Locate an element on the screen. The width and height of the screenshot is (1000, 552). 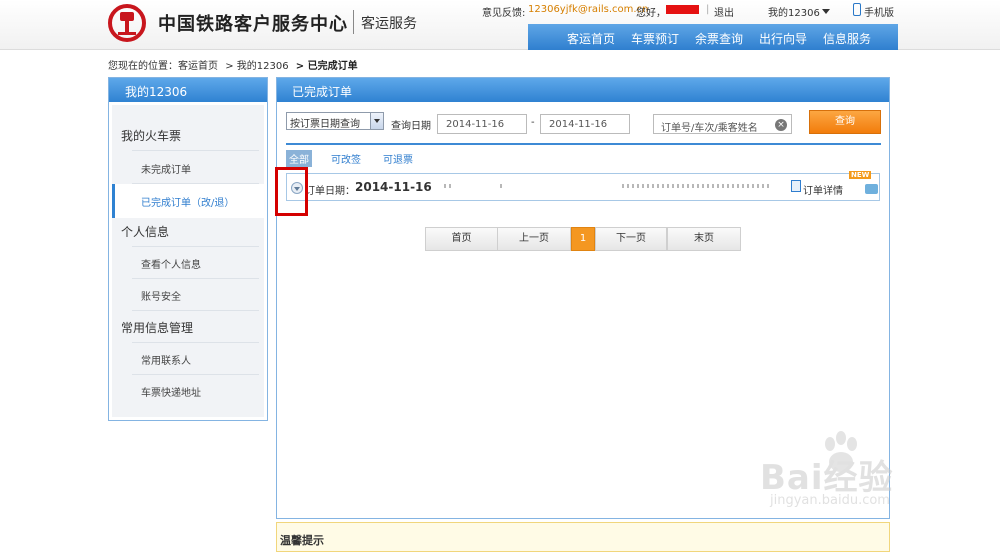
logout-link: 退出 is located at coordinates (724, 11).